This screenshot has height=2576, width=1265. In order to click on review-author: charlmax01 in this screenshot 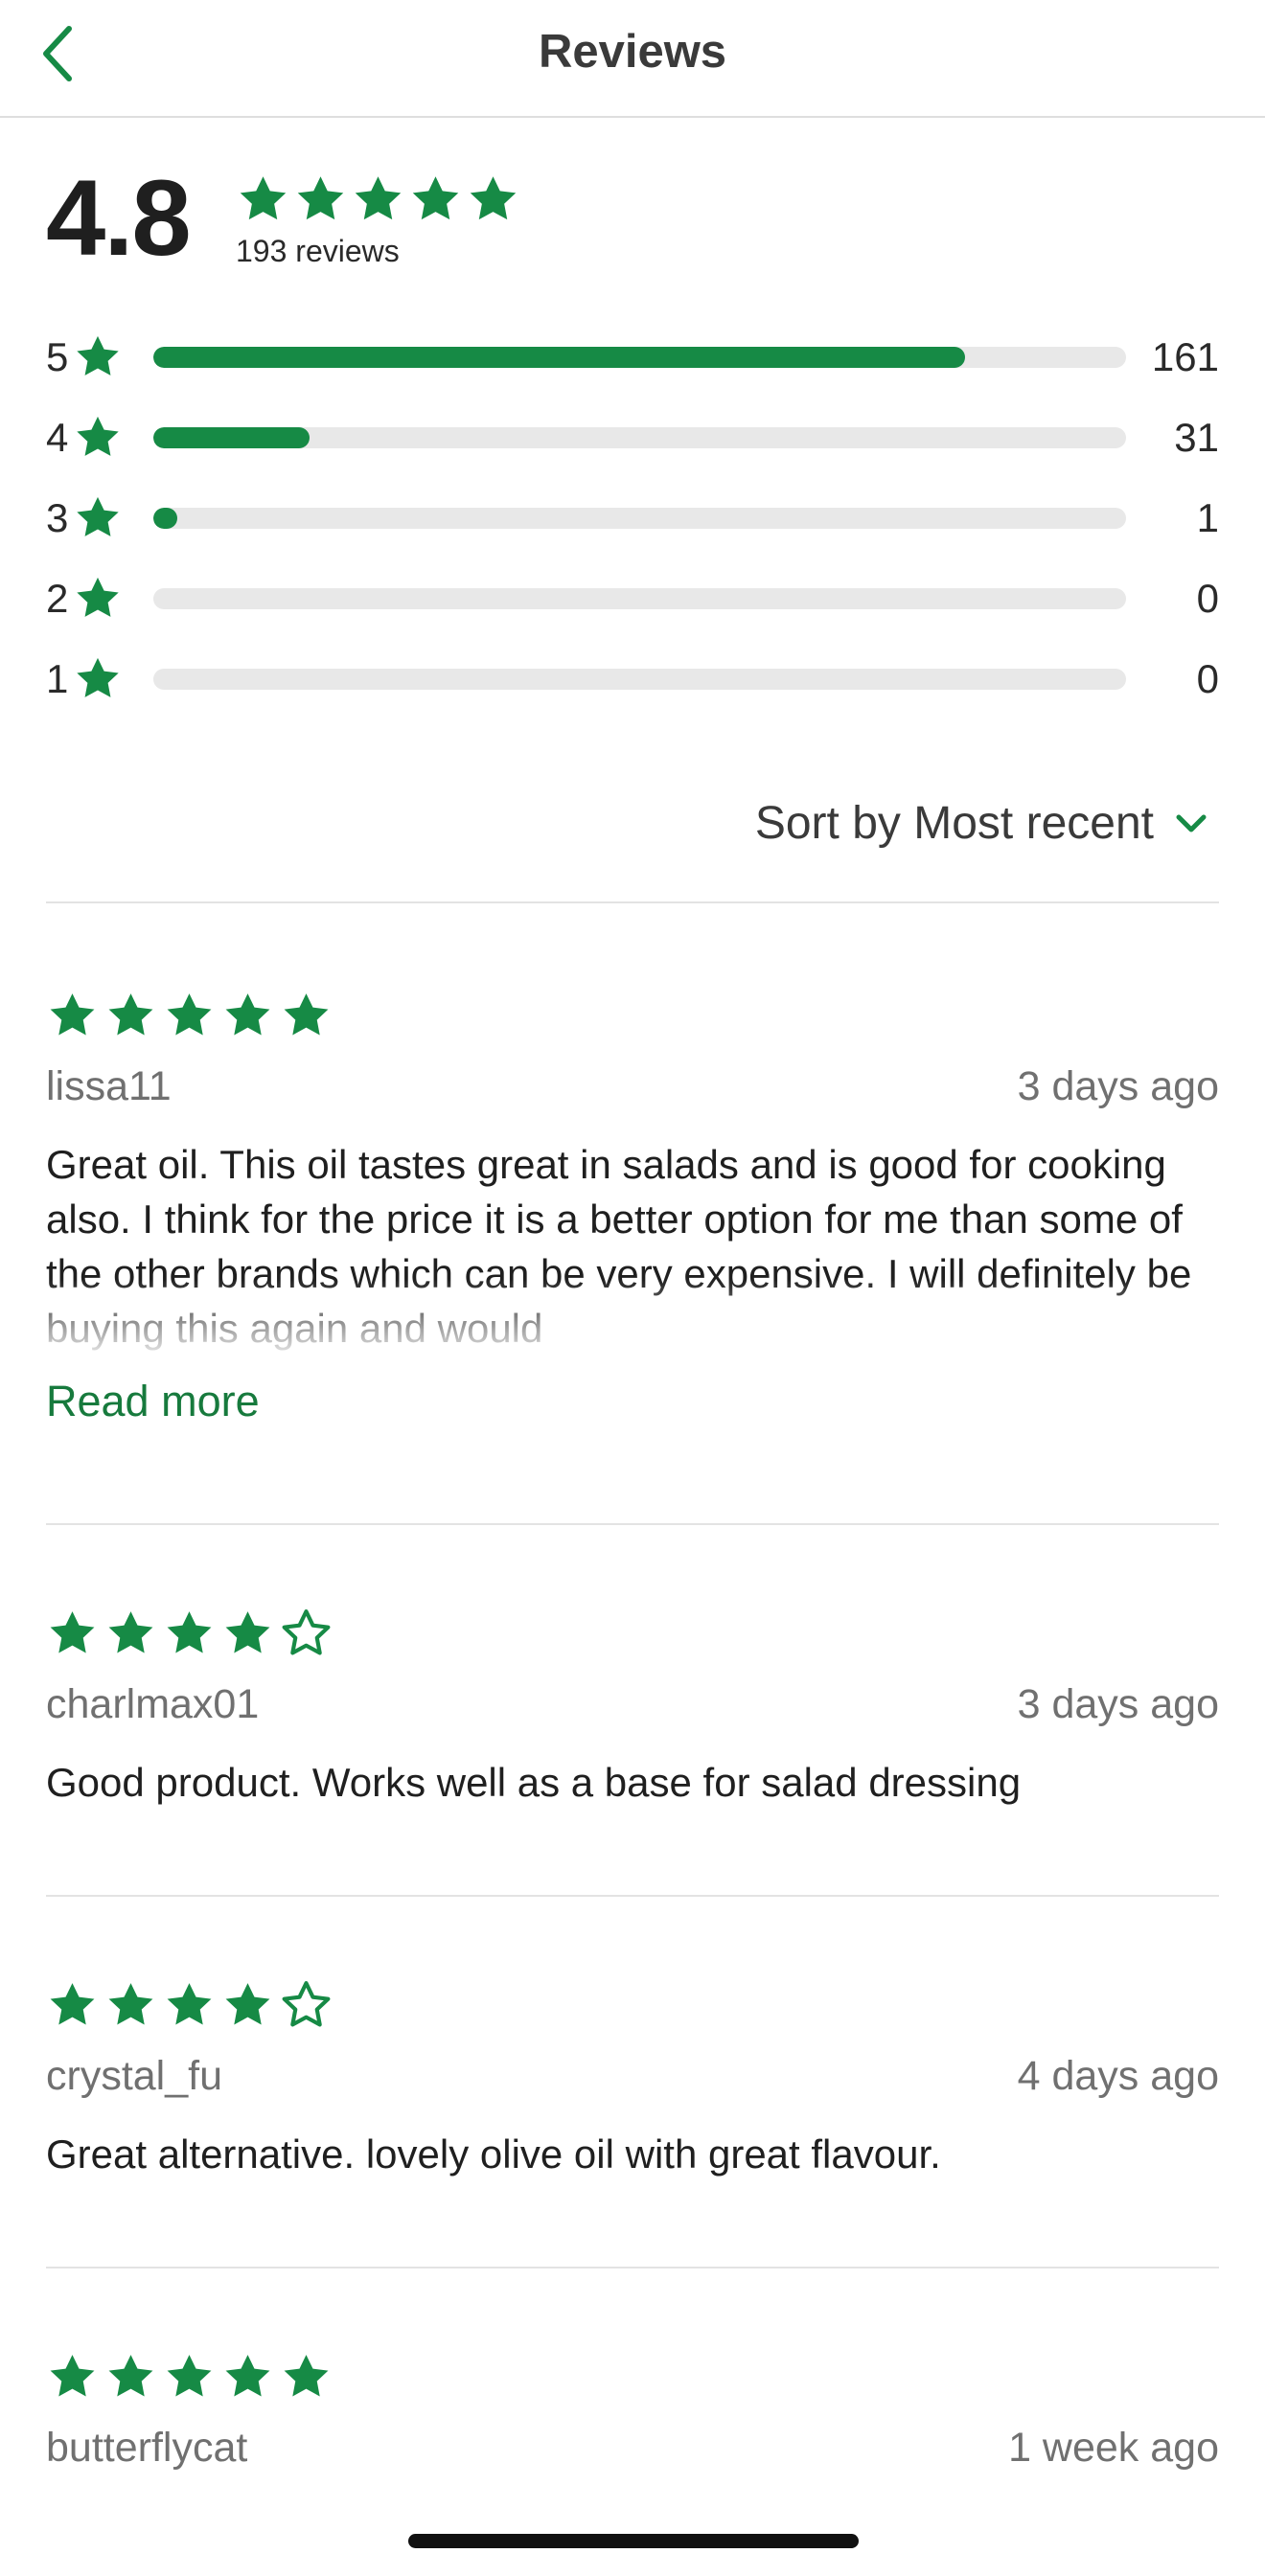, I will do `click(153, 1704)`.